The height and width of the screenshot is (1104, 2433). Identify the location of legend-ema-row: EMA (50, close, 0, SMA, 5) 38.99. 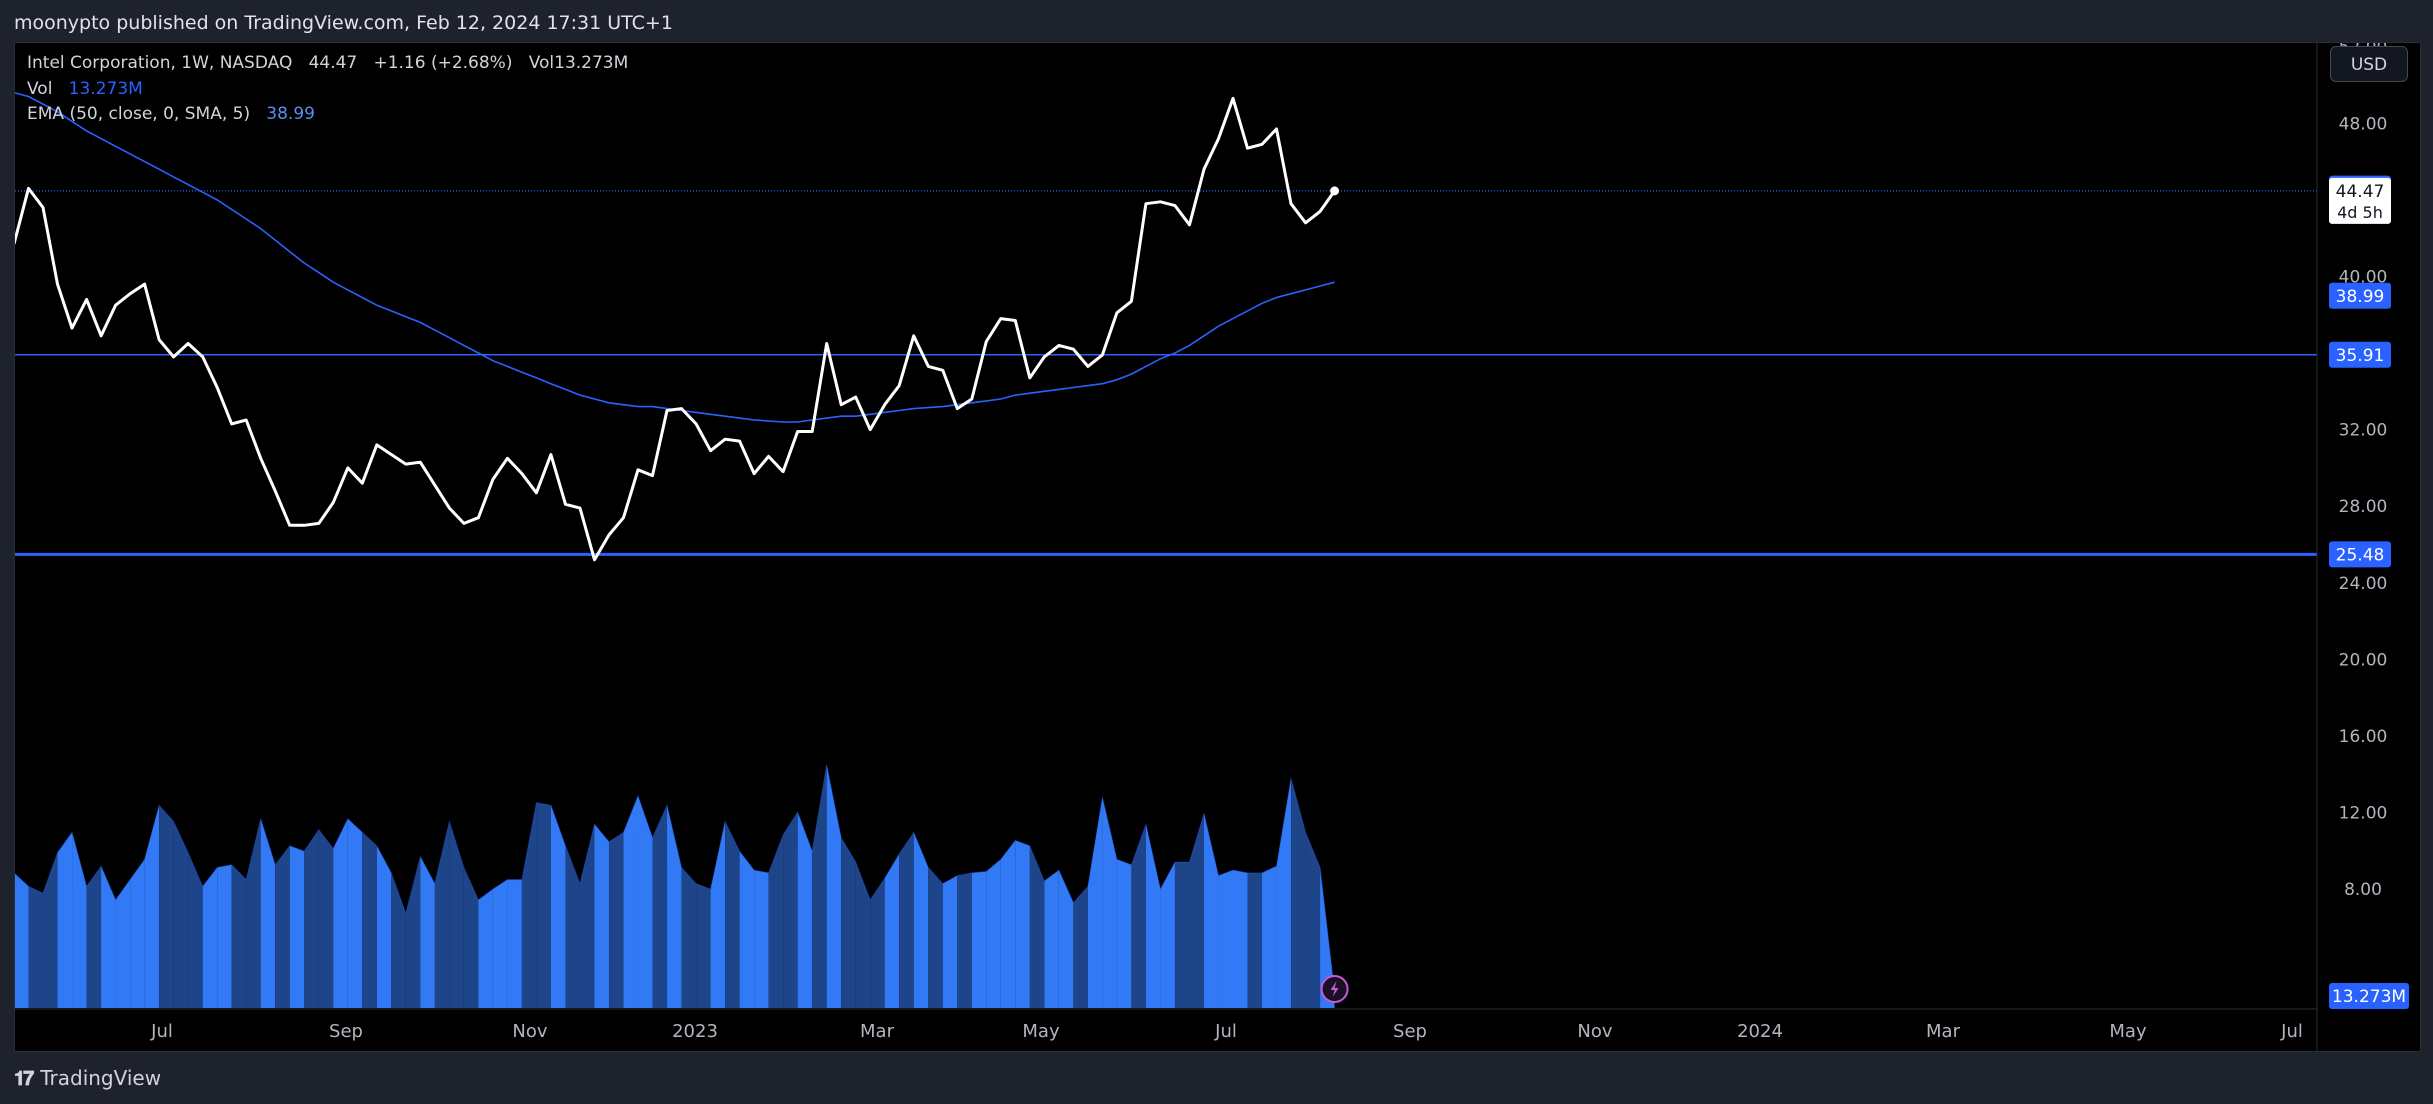
(171, 114).